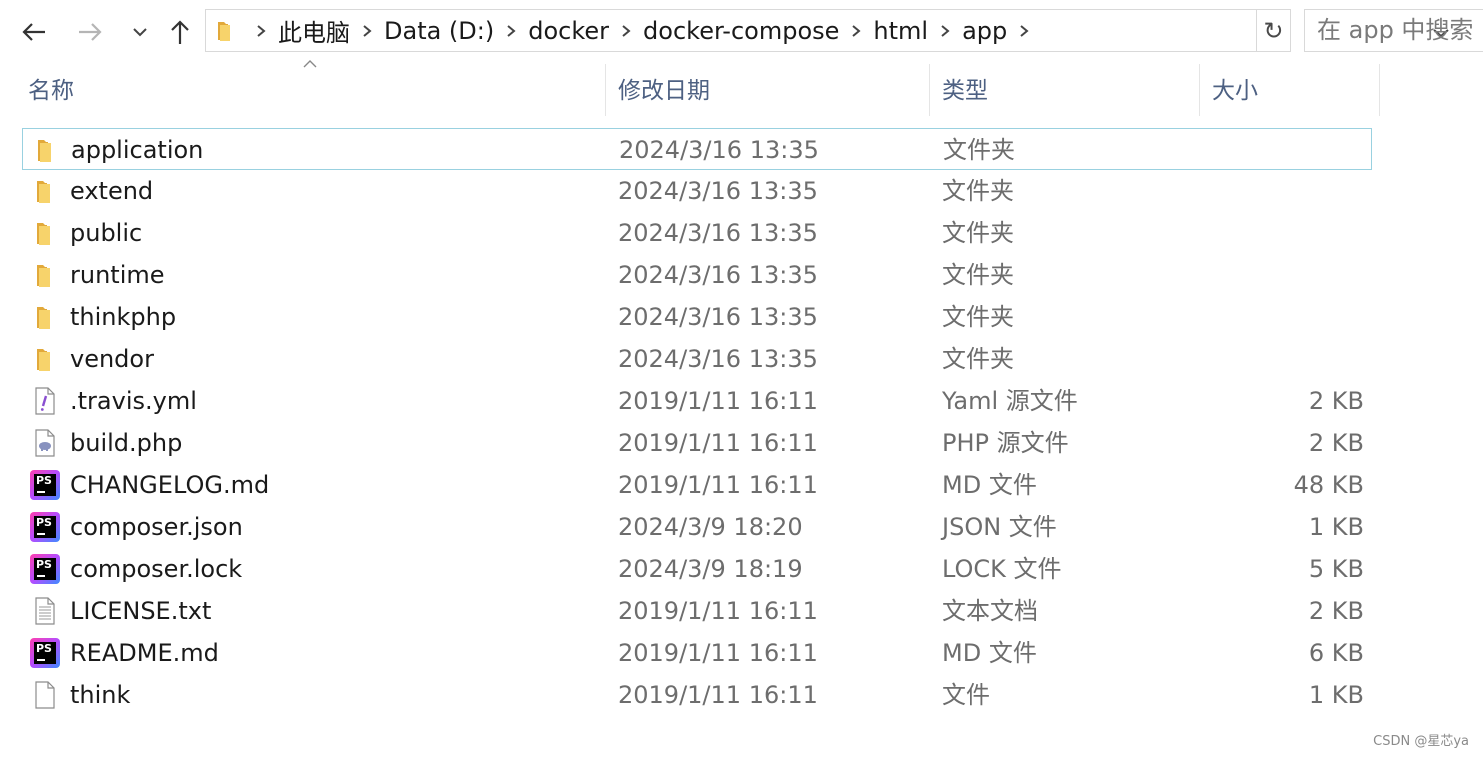 The width and height of the screenshot is (1483, 757). I want to click on up-arrow-icon, so click(180, 32).